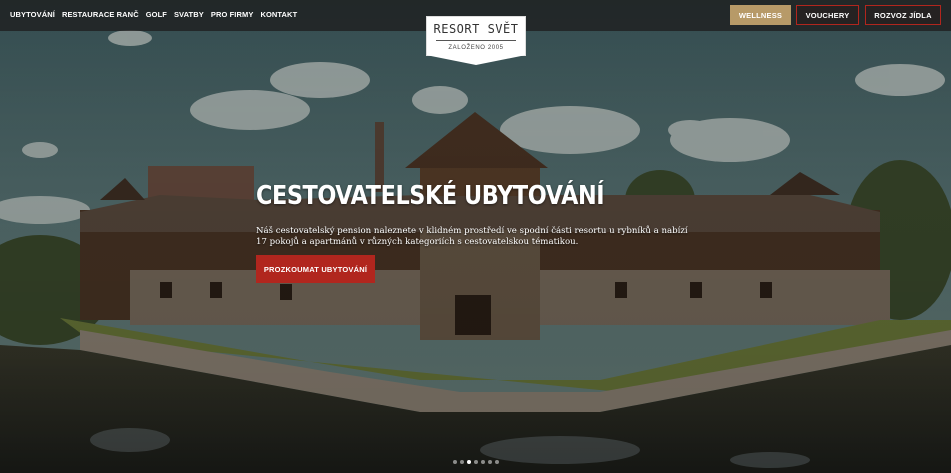 This screenshot has width=951, height=473. What do you see at coordinates (760, 15) in the screenshot?
I see `wellness-button: WELLNESS` at bounding box center [760, 15].